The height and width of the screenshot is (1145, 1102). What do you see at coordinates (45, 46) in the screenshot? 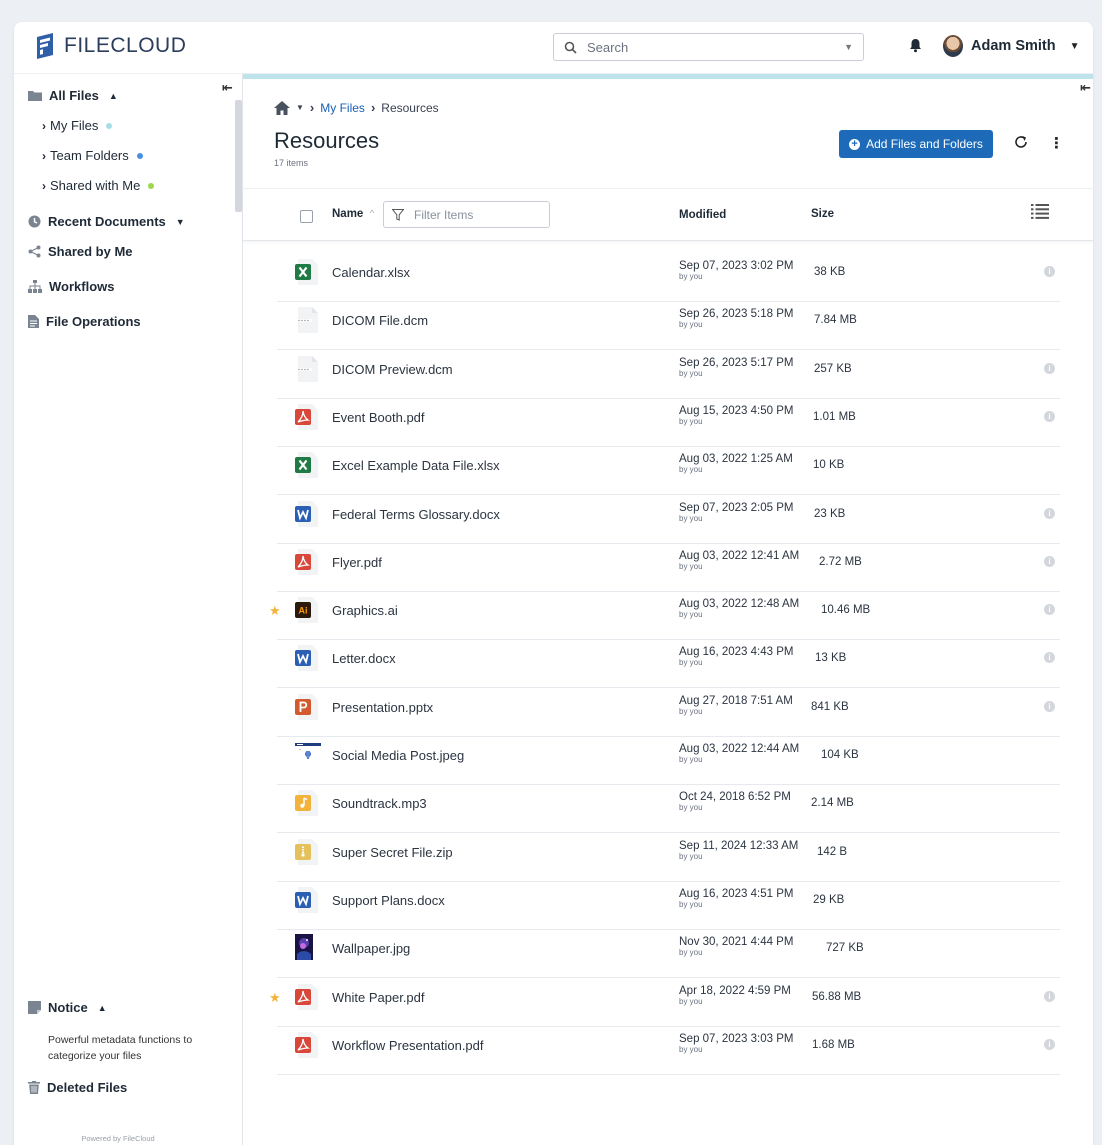
I see `filecloud-logo-icon` at bounding box center [45, 46].